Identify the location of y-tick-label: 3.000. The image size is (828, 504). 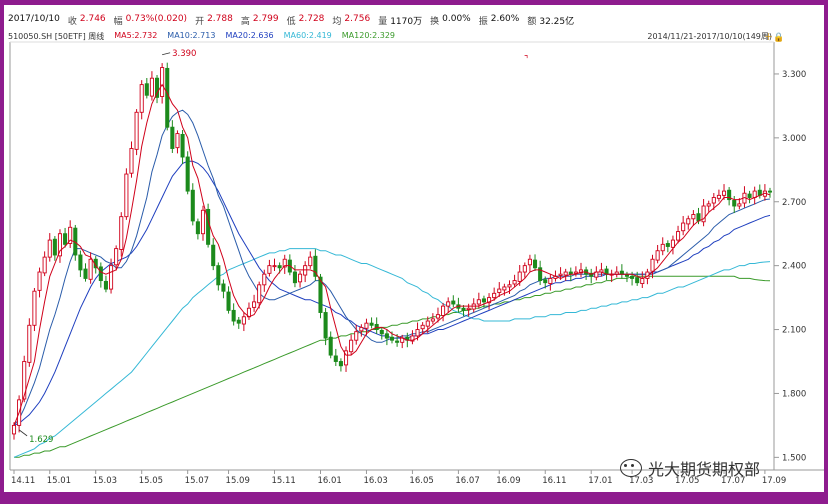
(794, 139).